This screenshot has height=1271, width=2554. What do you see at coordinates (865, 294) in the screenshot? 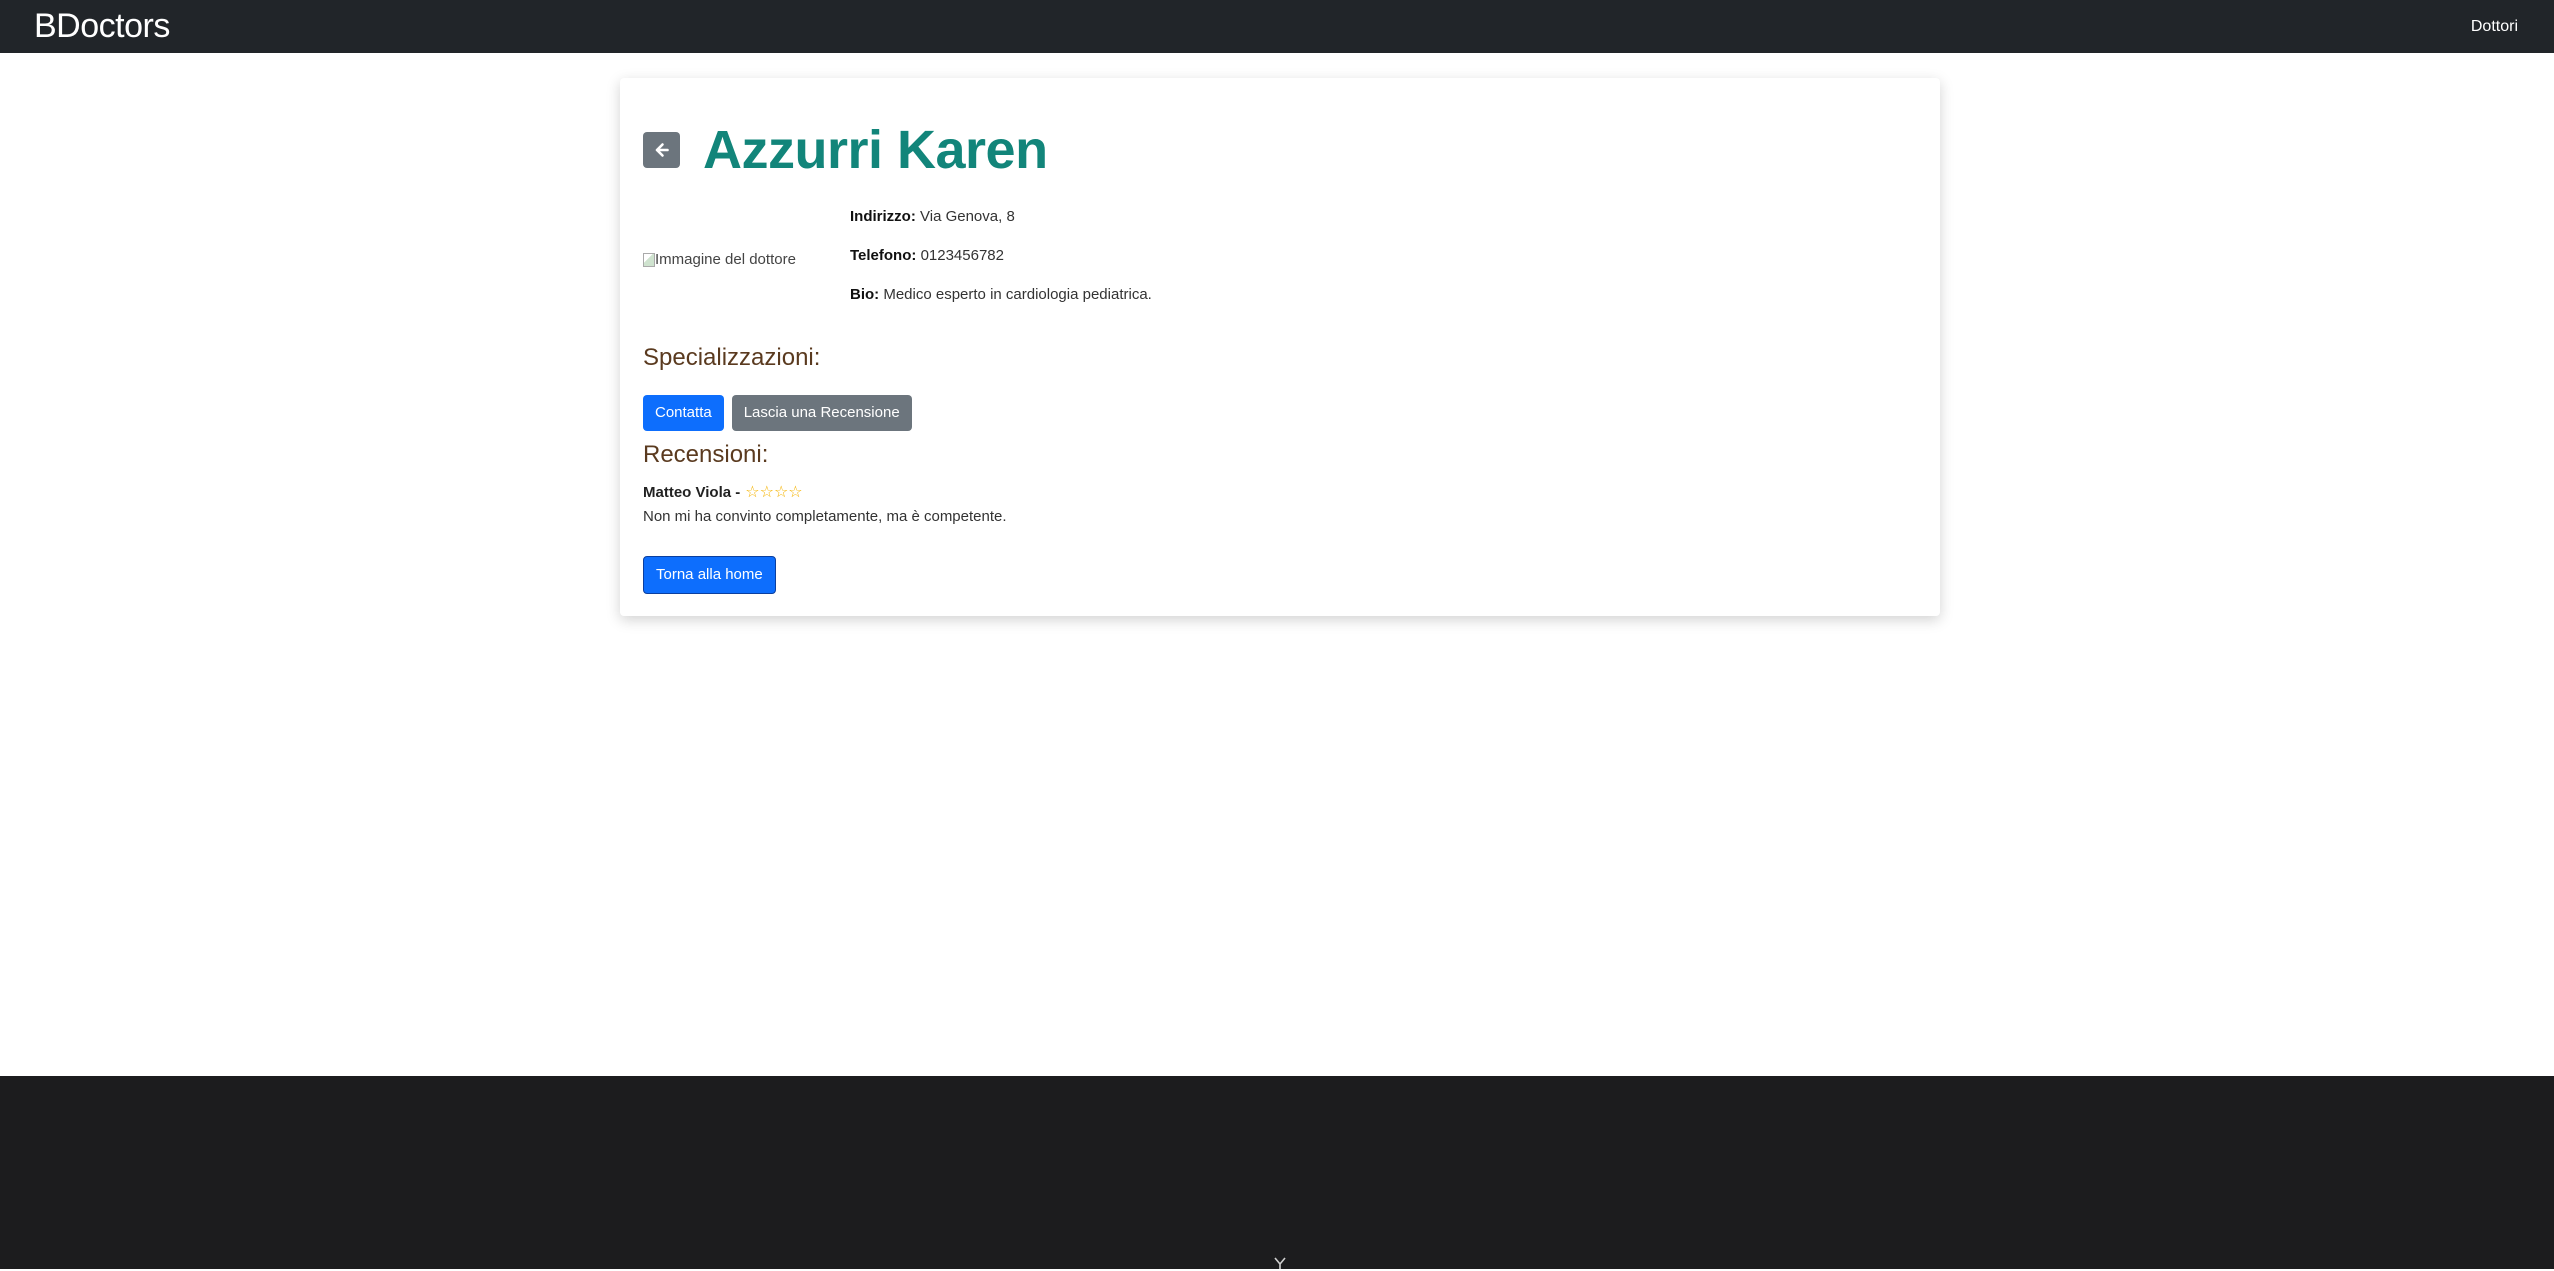
I see `info-bio-label: Bio:` at bounding box center [865, 294].